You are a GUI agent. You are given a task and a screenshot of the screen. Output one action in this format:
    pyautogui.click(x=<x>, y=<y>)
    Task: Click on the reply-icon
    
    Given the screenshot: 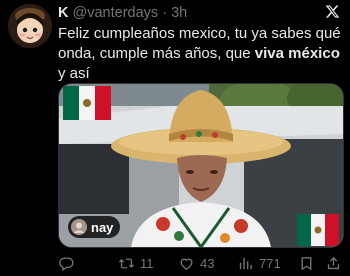 What is the action you would take?
    pyautogui.click(x=66, y=264)
    